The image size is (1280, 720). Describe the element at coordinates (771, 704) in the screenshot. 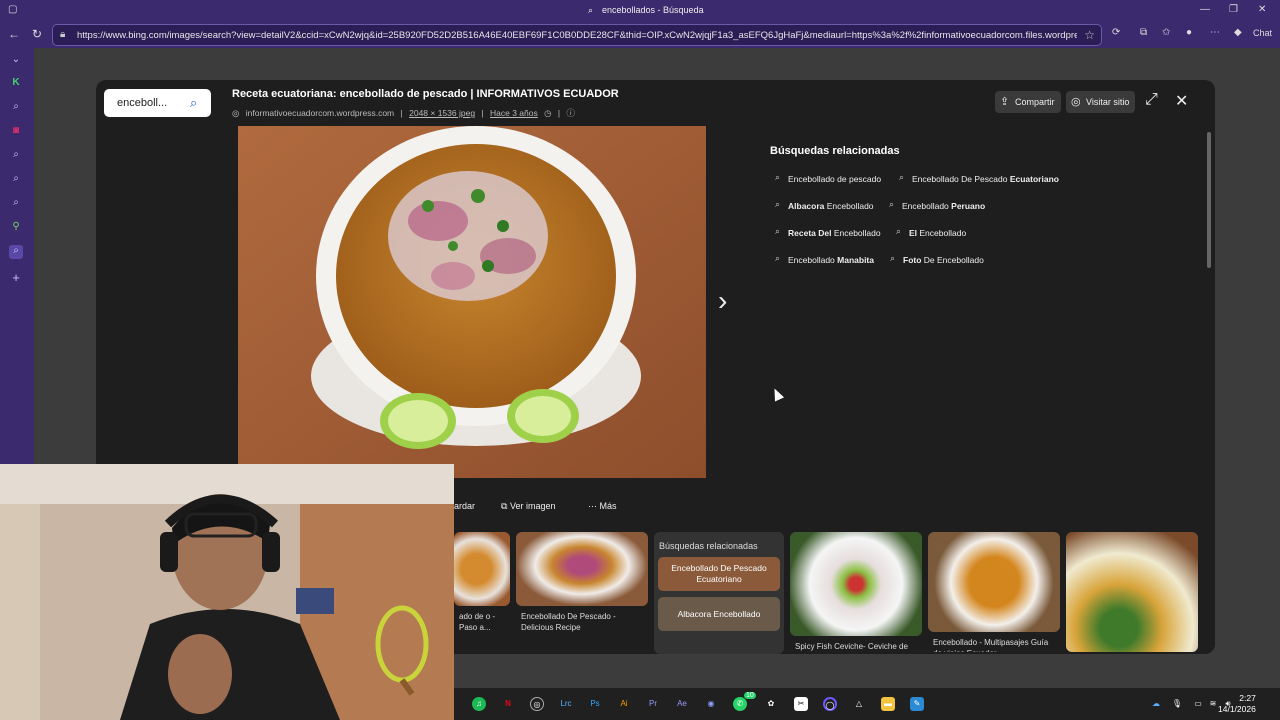

I see `chatgpt-icon: ✿` at that location.